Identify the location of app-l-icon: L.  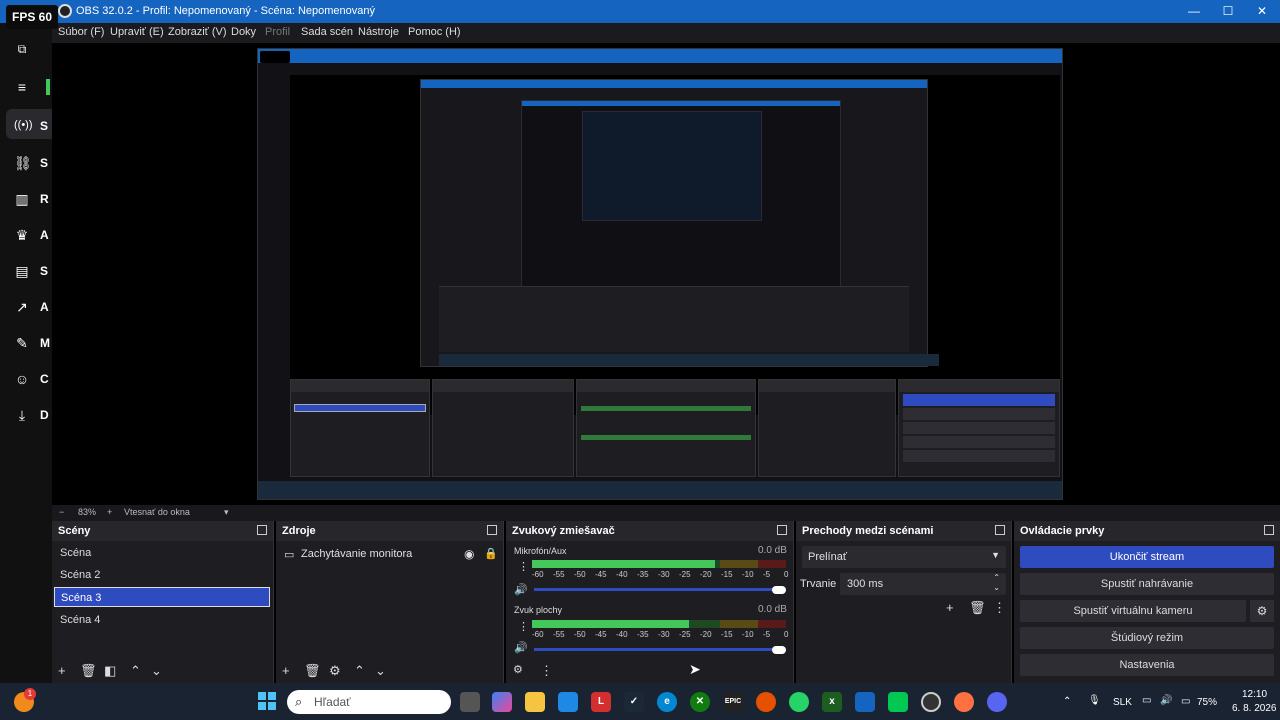
(601, 702).